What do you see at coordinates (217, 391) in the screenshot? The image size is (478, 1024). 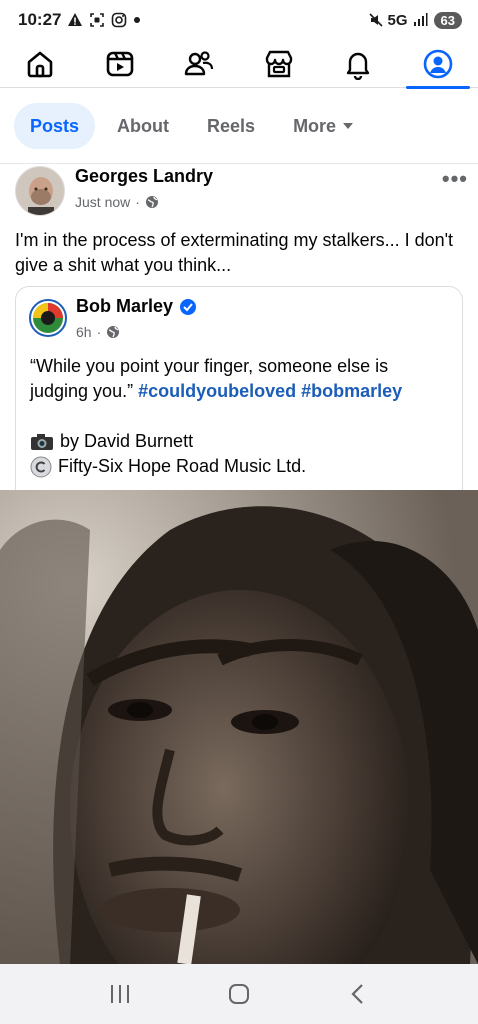 I see `hashtag-couldyoubeloved: #couldyoubeloved` at bounding box center [217, 391].